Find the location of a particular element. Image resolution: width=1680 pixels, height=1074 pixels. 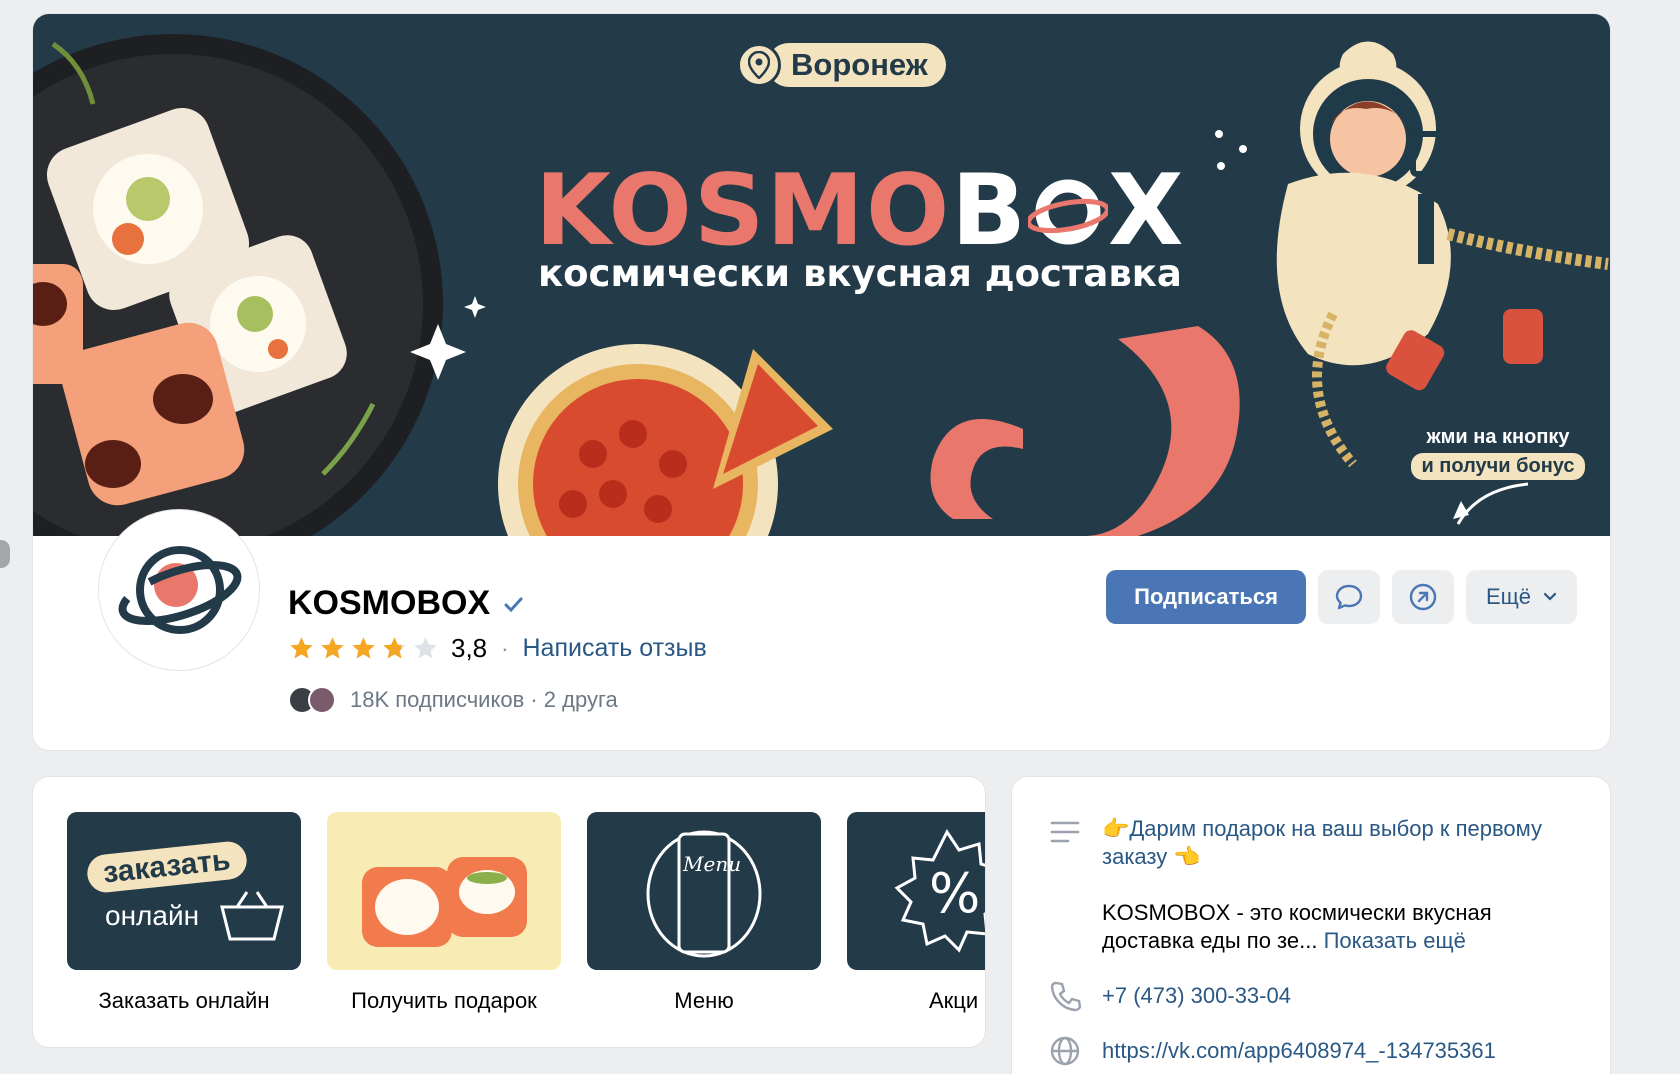

friend-avatar is located at coordinates (322, 700).